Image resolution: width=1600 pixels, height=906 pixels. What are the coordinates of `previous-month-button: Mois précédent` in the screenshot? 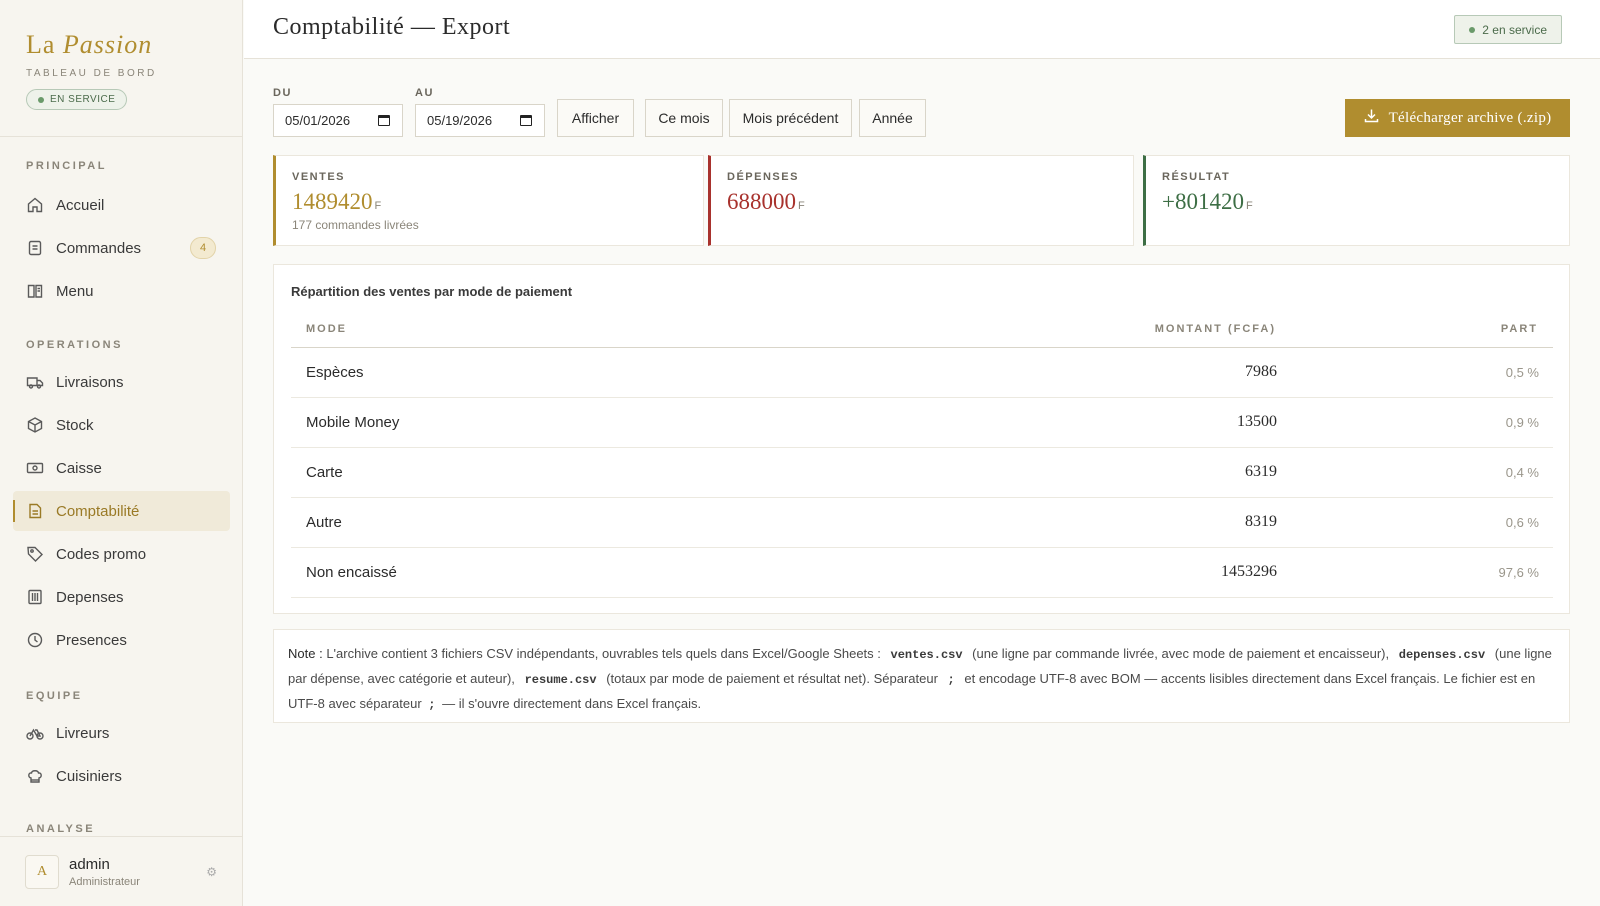 It's located at (790, 118).